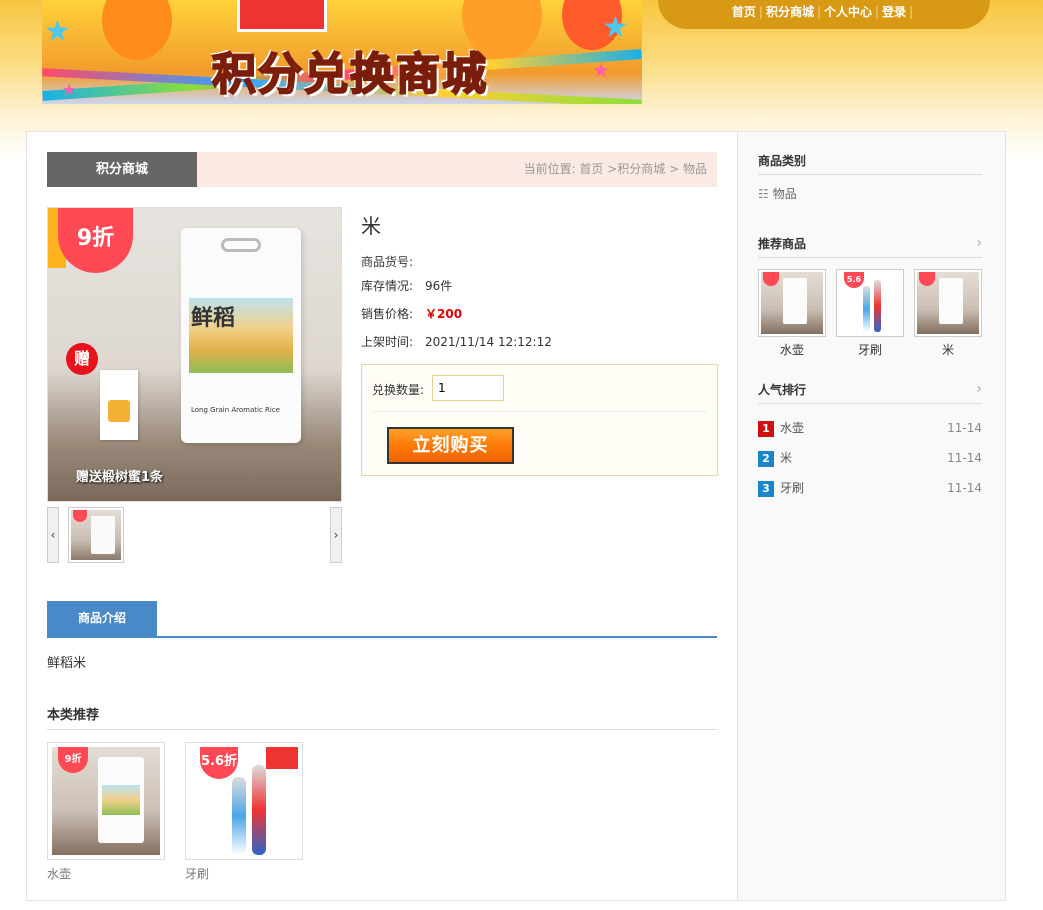 The height and width of the screenshot is (910, 1043). I want to click on thumb-prev-button: ‹, so click(53, 535).